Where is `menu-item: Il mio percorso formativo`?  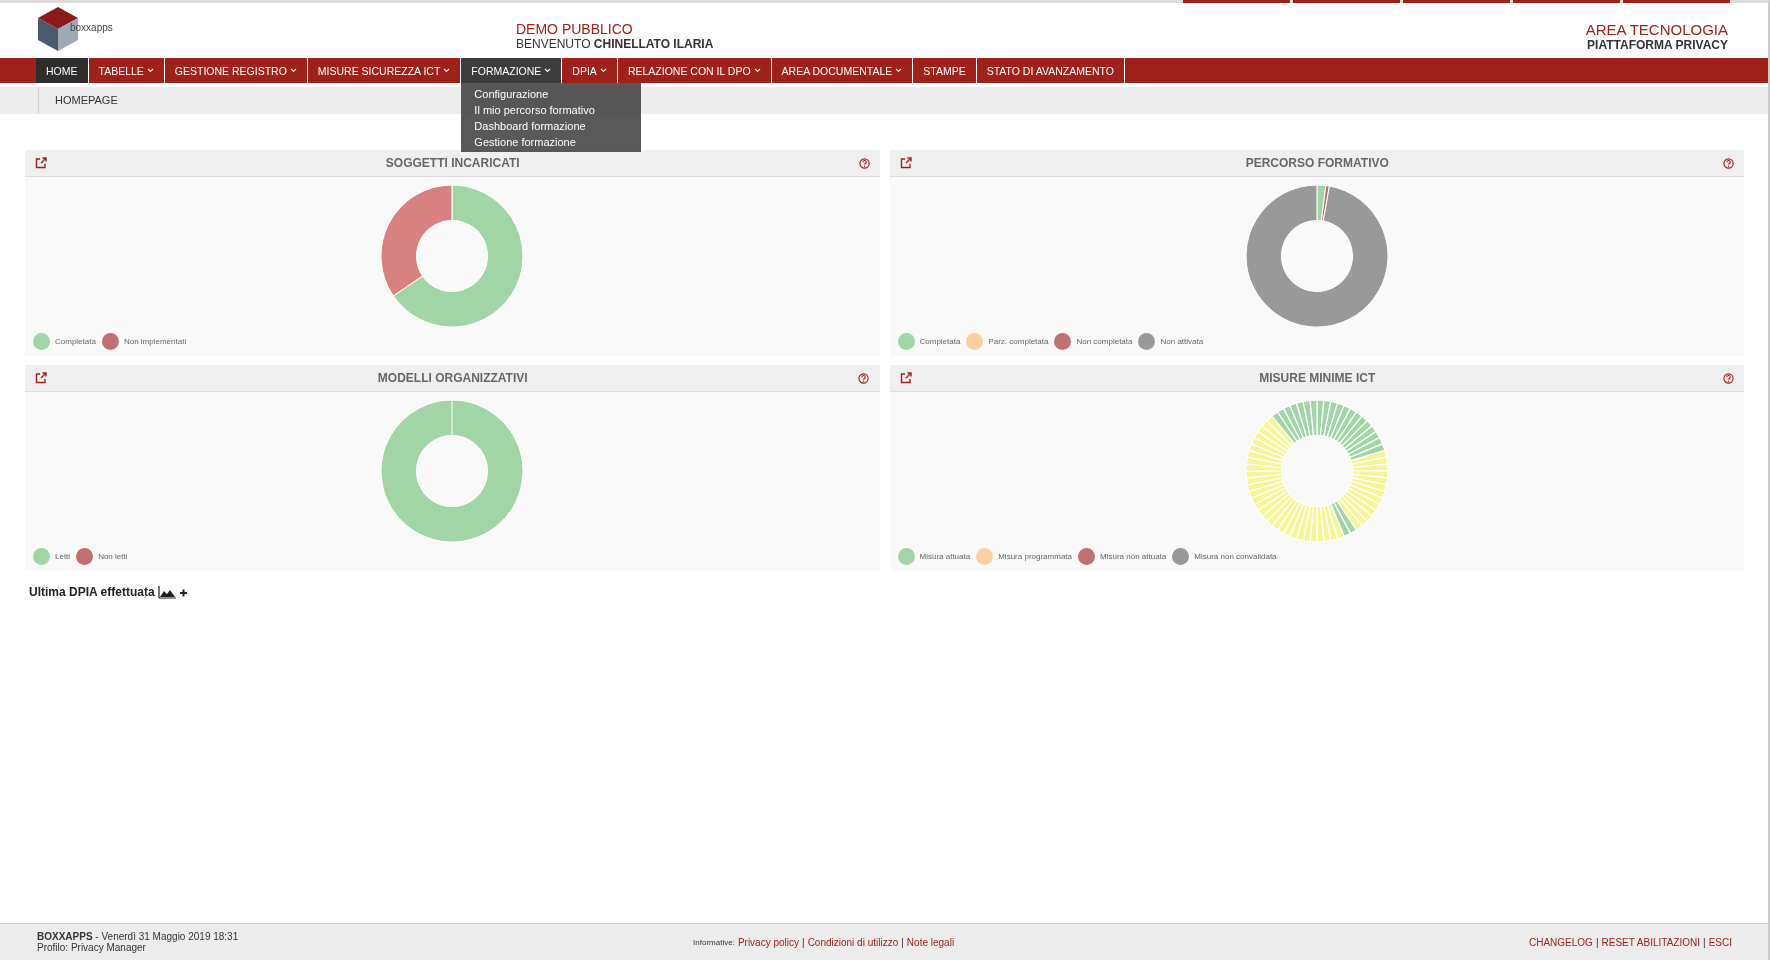
menu-item: Il mio percorso formativo is located at coordinates (551, 110).